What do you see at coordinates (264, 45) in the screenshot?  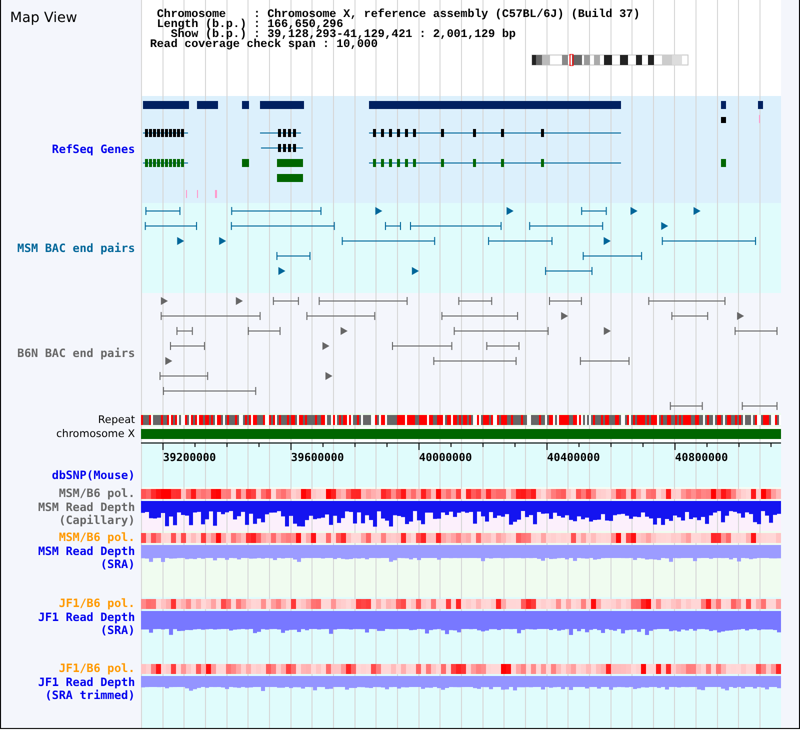 I see `info-line: Read coverage check span : 10,000` at bounding box center [264, 45].